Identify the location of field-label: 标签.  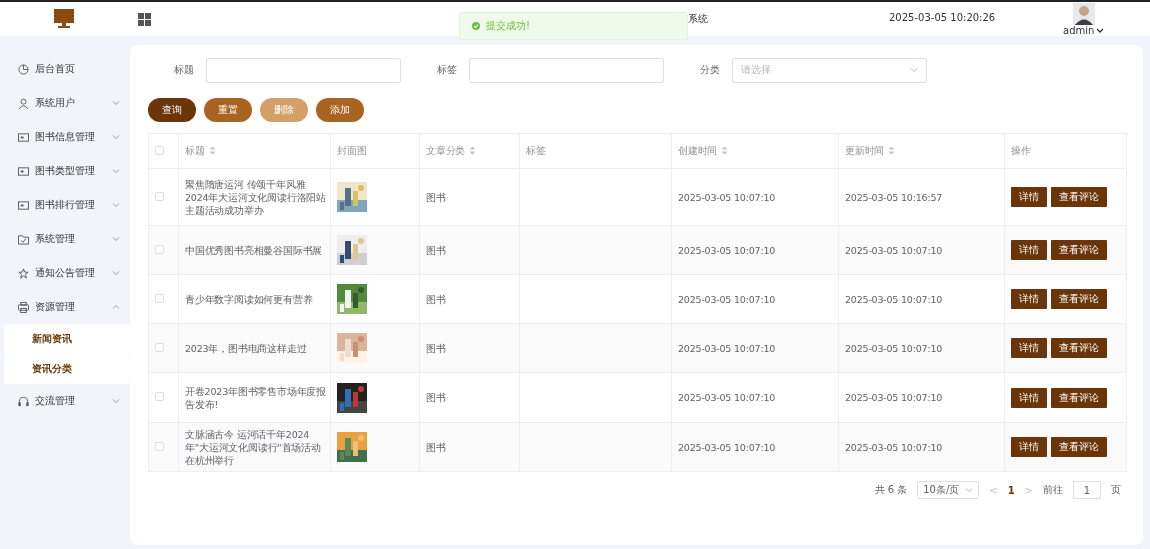
(447, 70).